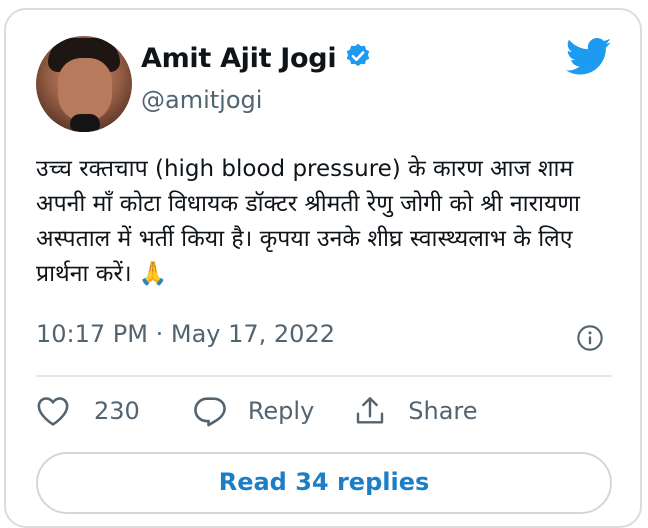  What do you see at coordinates (358, 58) in the screenshot?
I see `verified-badge-icon` at bounding box center [358, 58].